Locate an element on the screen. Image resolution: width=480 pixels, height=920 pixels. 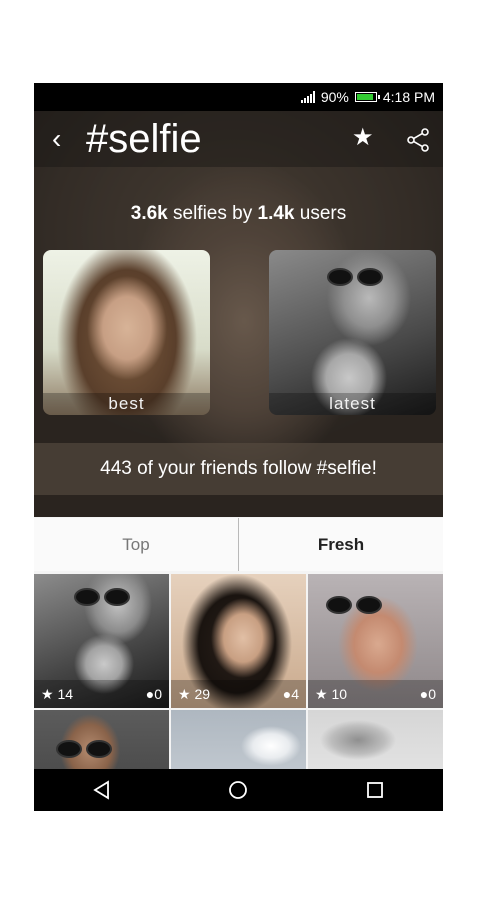
photo-stats-bar: ★ 29 ●4 is located at coordinates (238, 694).